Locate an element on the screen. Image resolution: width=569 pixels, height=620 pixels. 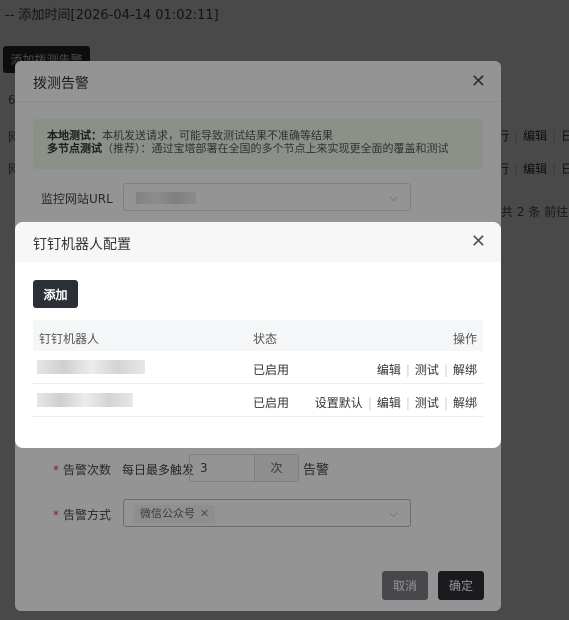
row-actions: 设置默认 | 编辑 | 测试 | 解绑 is located at coordinates (395, 403).